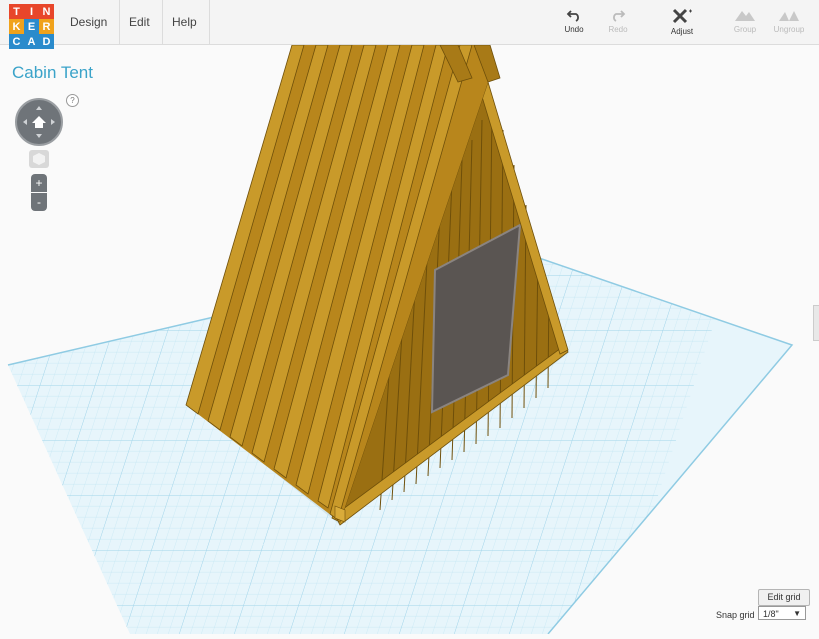 This screenshot has width=819, height=639. I want to click on ungroup-icon, so click(789, 16).